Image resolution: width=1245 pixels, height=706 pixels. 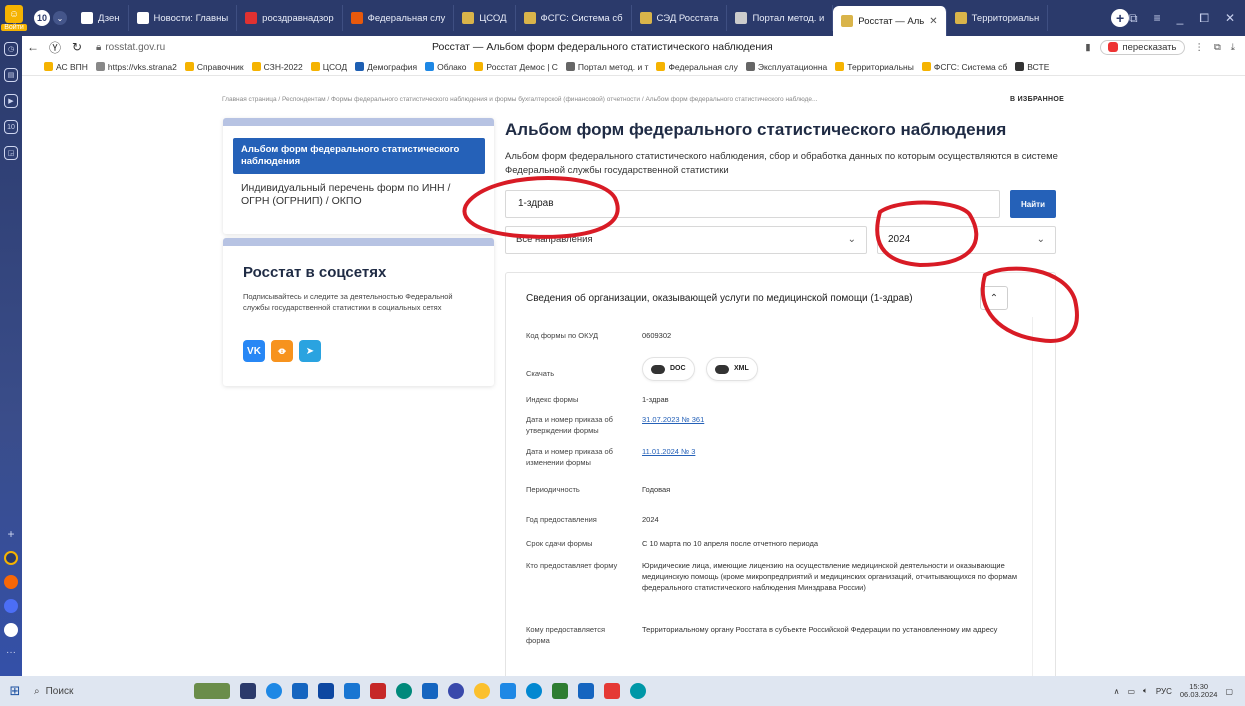 I want to click on approval-link: 31.07.2023 № 361, so click(x=673, y=419).